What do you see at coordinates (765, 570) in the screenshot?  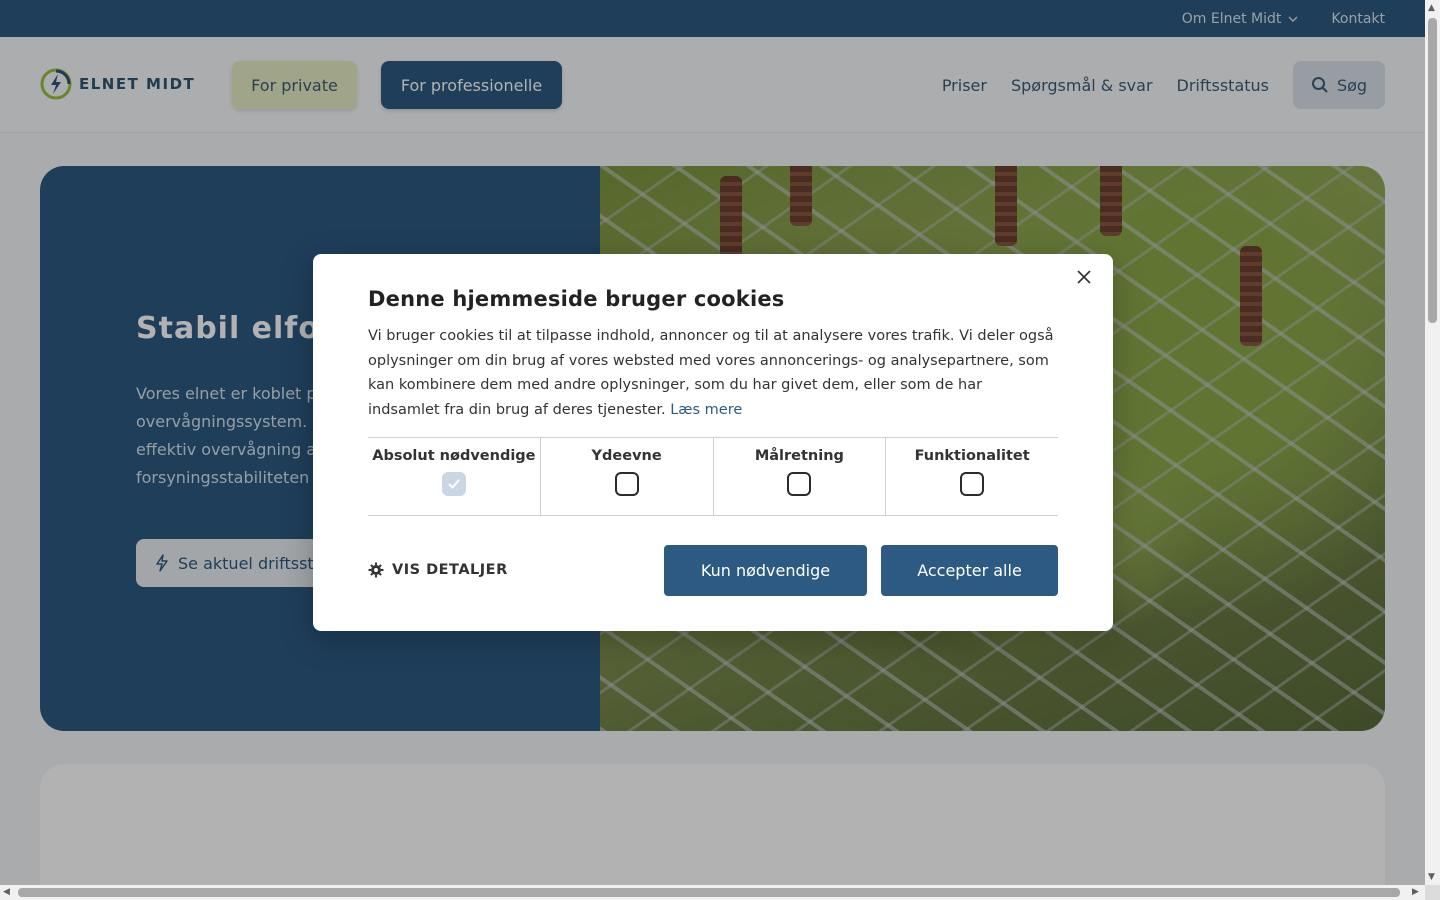 I see `only-necessary-button: Kun nødvendige` at bounding box center [765, 570].